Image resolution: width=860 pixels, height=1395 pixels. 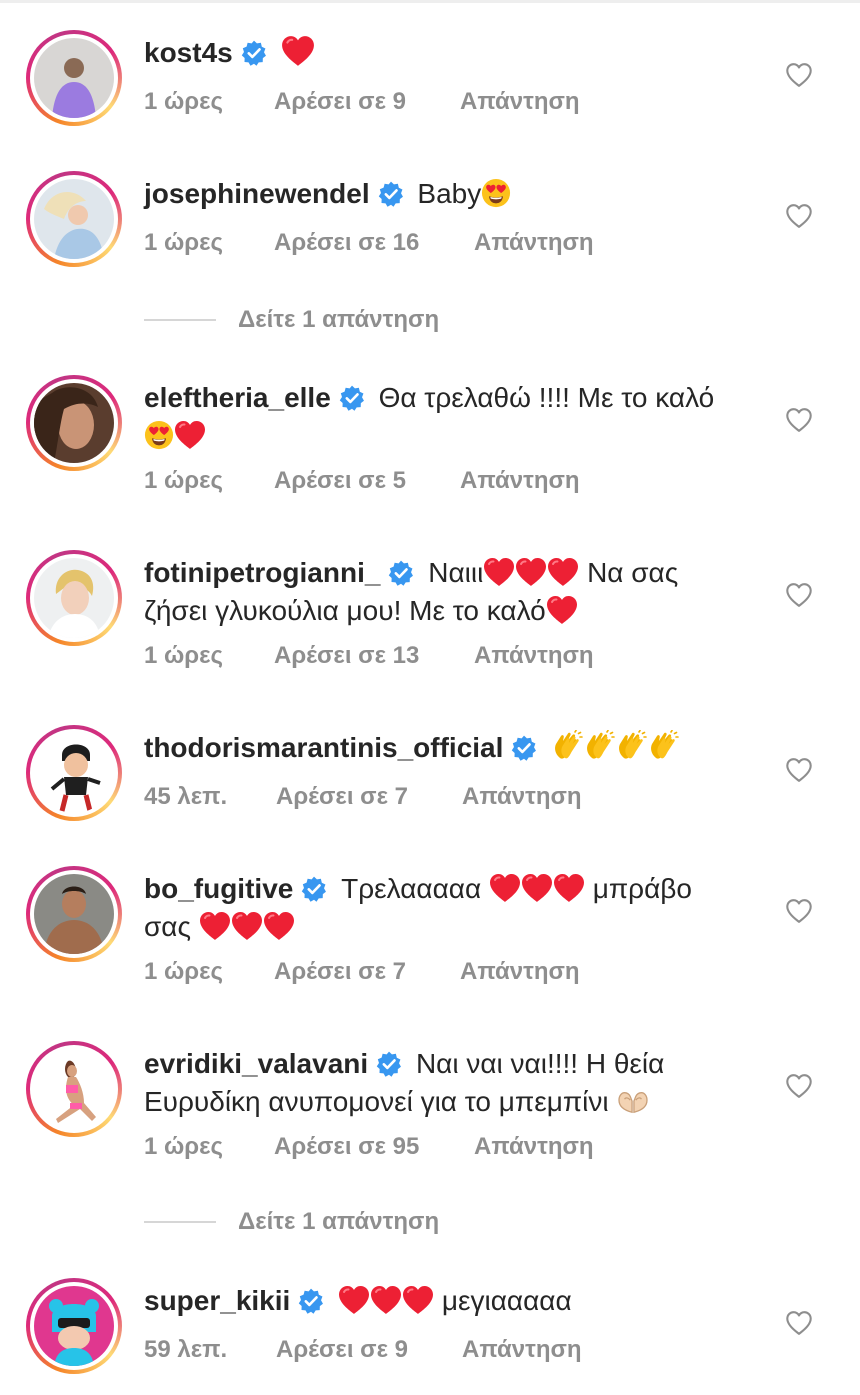 I want to click on likes-count: Αρέσει σε 5, so click(x=367, y=481).